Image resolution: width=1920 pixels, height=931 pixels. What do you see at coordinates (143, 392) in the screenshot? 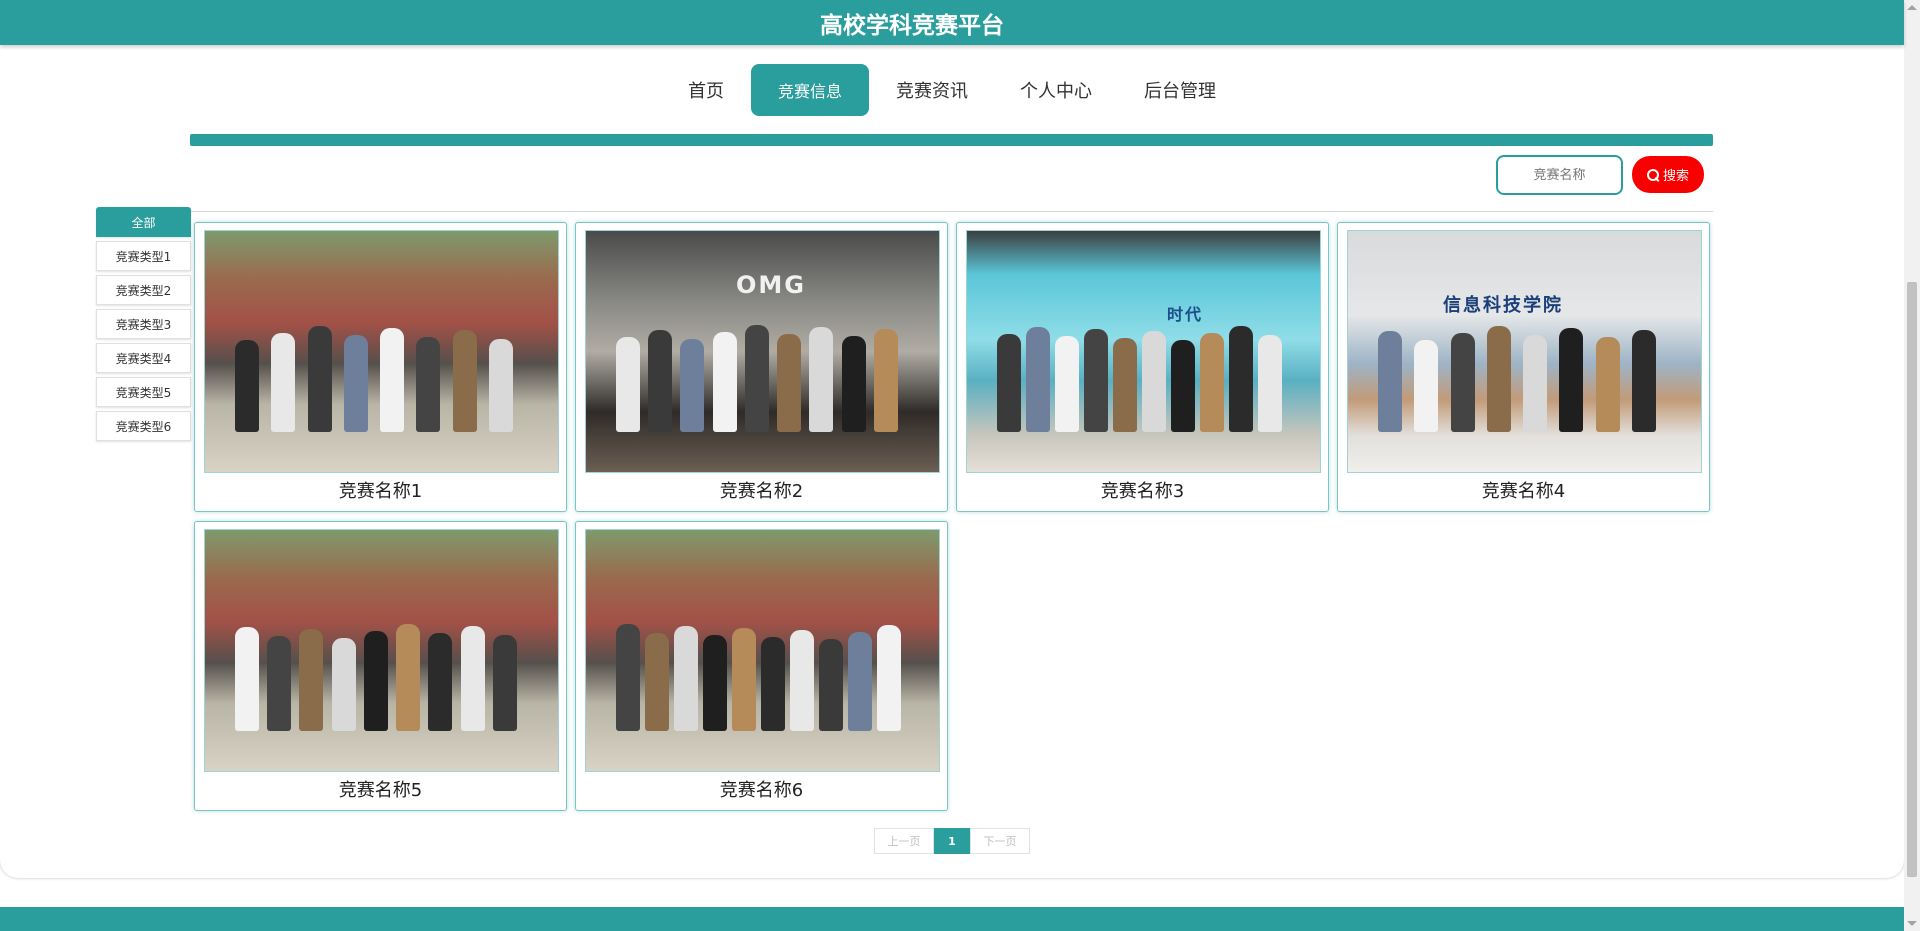
I see `category-type-5: 竞赛类型5` at bounding box center [143, 392].